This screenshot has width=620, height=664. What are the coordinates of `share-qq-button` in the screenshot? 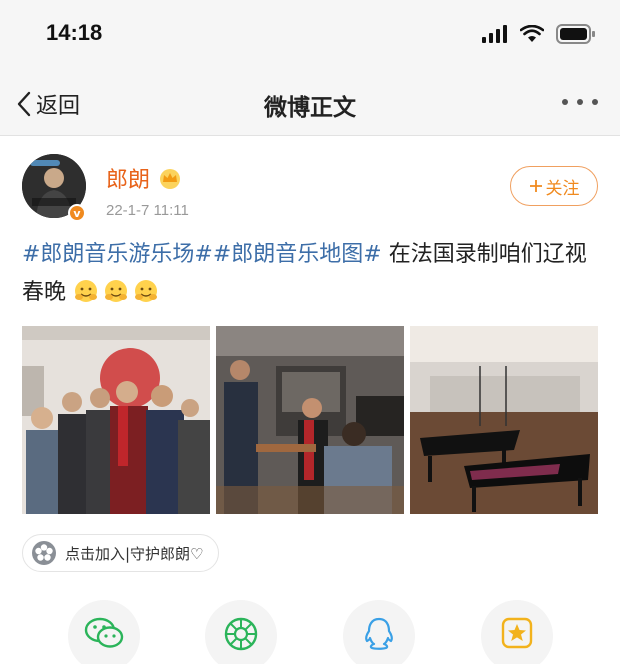 It's located at (379, 632).